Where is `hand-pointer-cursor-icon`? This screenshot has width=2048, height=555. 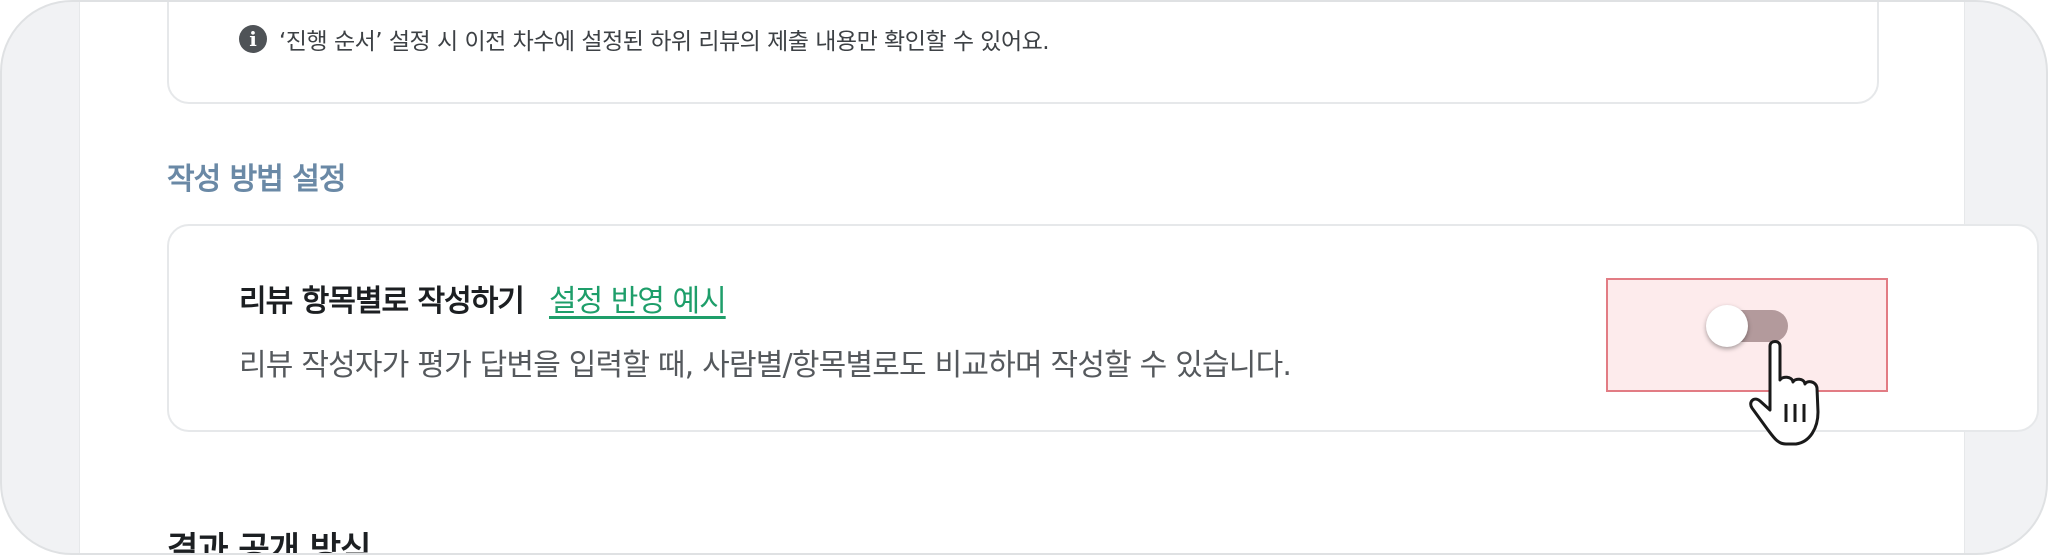
hand-pointer-cursor-icon is located at coordinates (1784, 393).